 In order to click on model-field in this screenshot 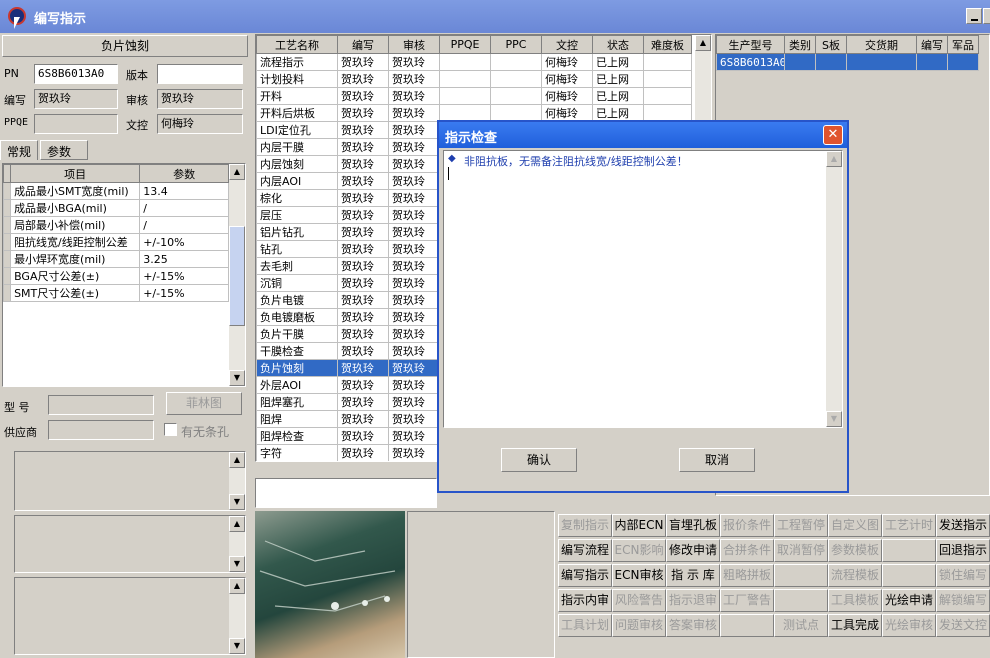, I will do `click(101, 405)`.